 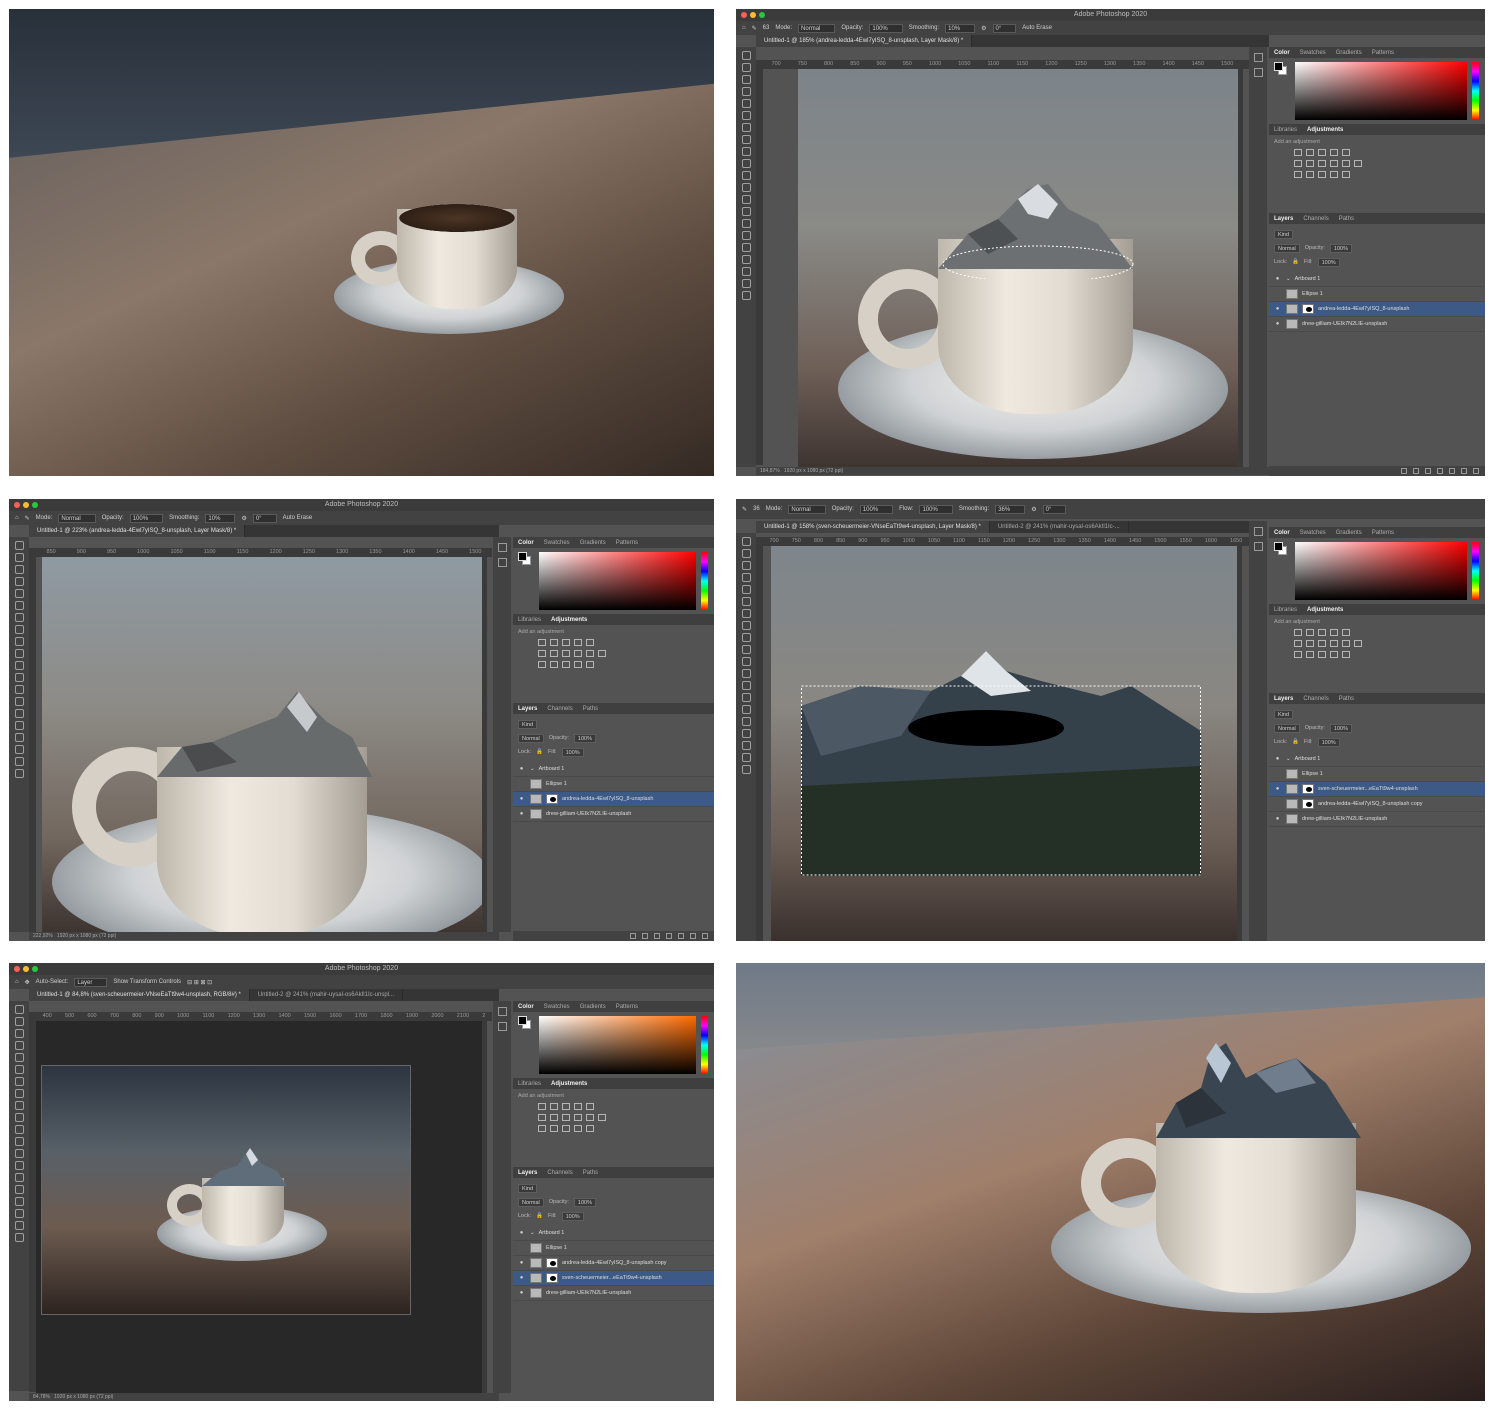 What do you see at coordinates (554, 1128) in the screenshot?
I see `posterize-icon` at bounding box center [554, 1128].